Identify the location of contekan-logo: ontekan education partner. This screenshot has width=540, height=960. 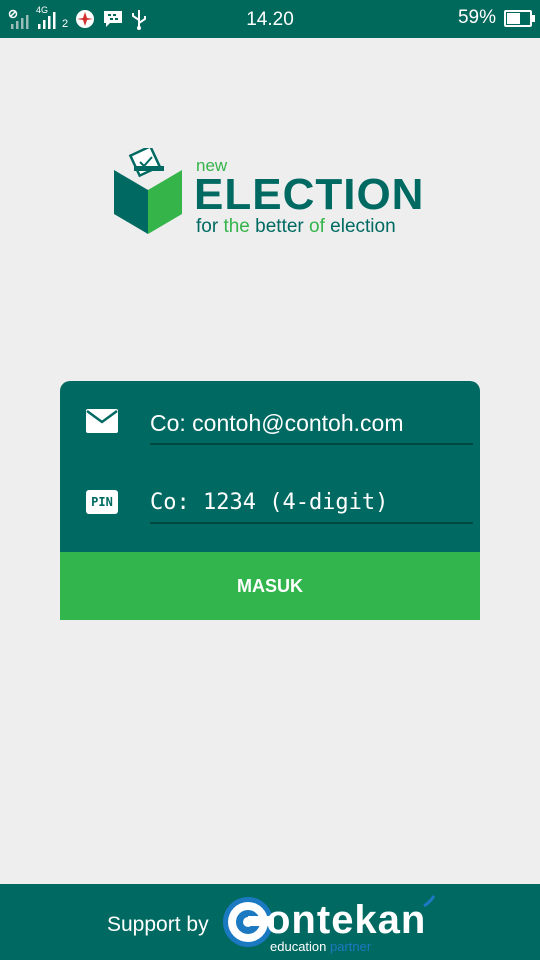
(332, 924).